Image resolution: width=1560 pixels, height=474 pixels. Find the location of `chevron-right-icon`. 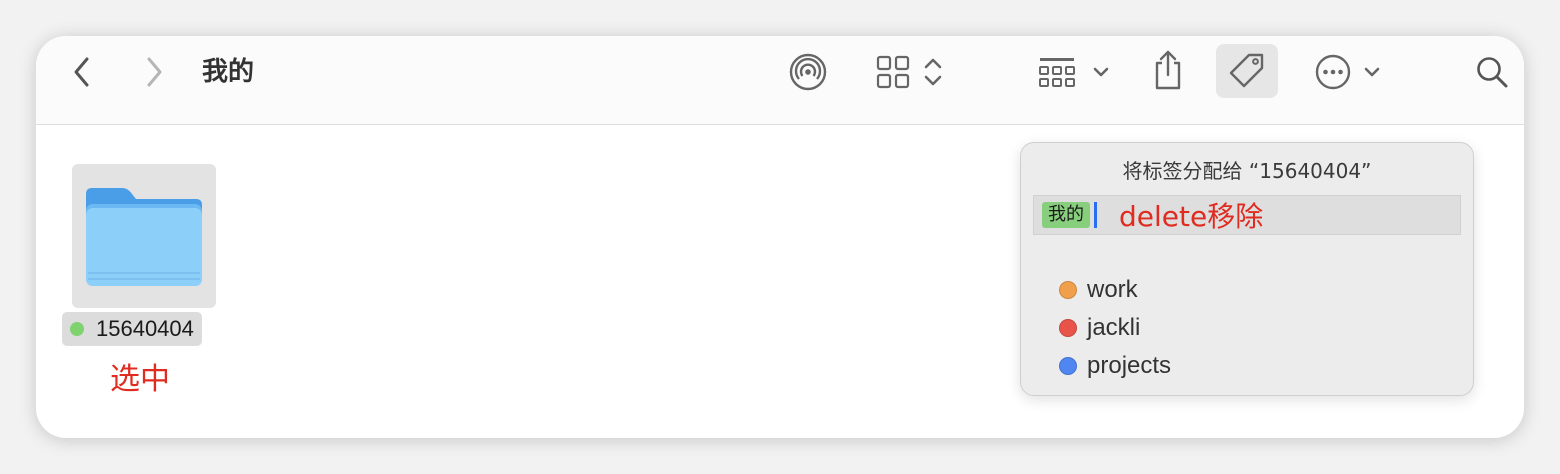

chevron-right-icon is located at coordinates (154, 72).